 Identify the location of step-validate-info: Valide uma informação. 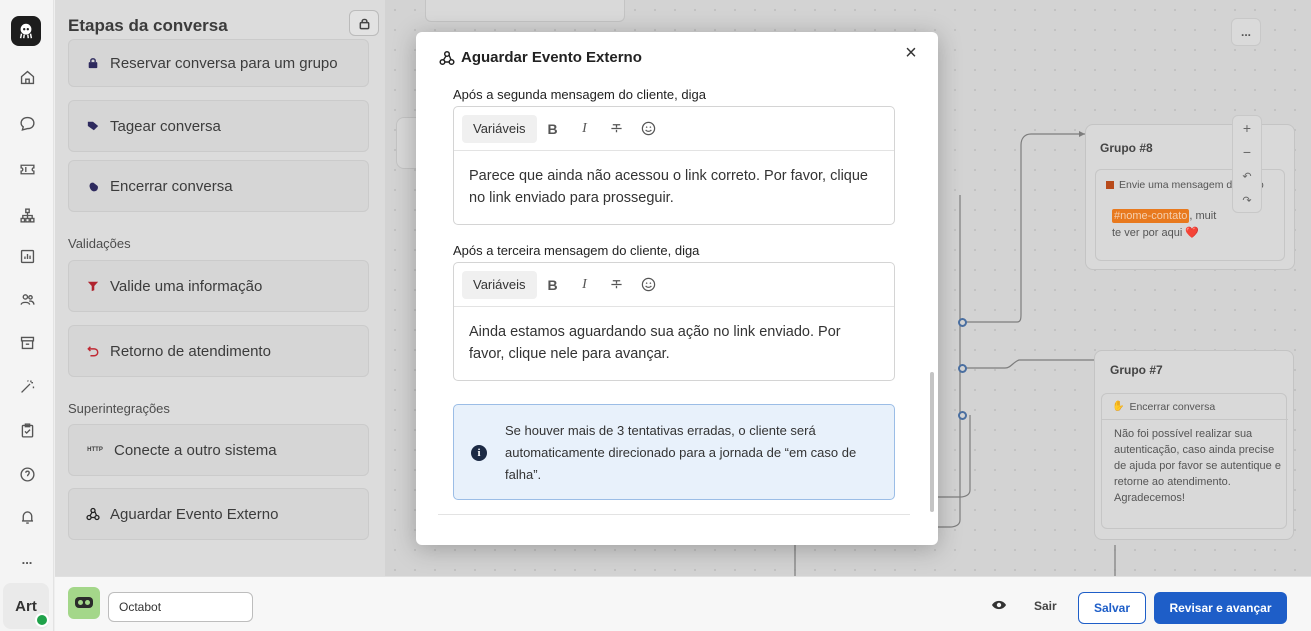
(218, 286).